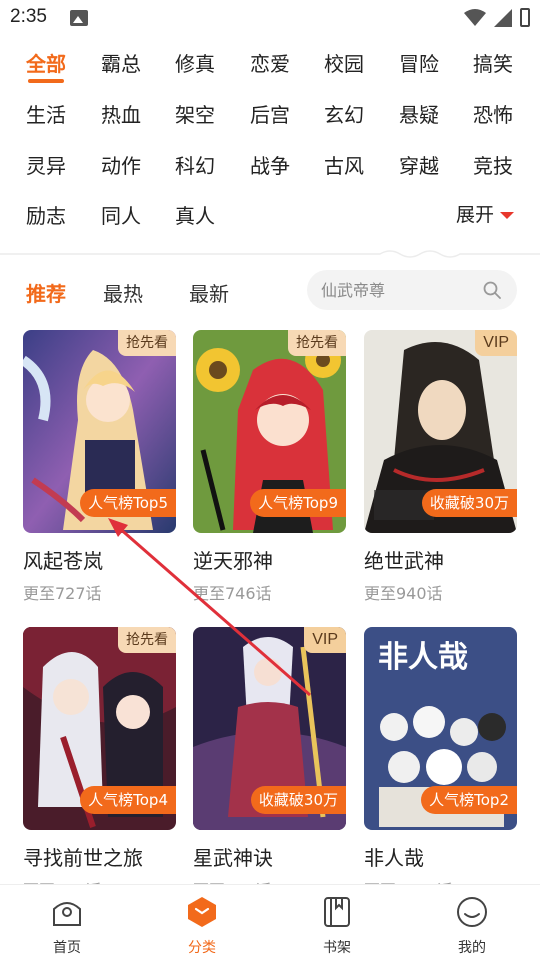  I want to click on comic-title: 风起苍岚, so click(99, 559).